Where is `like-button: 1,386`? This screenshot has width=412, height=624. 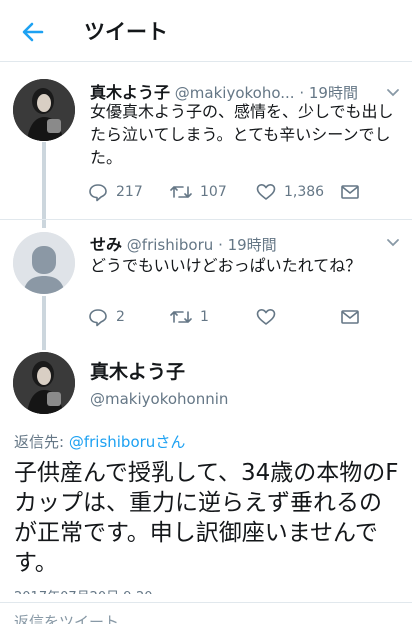
like-button: 1,386 is located at coordinates (290, 192).